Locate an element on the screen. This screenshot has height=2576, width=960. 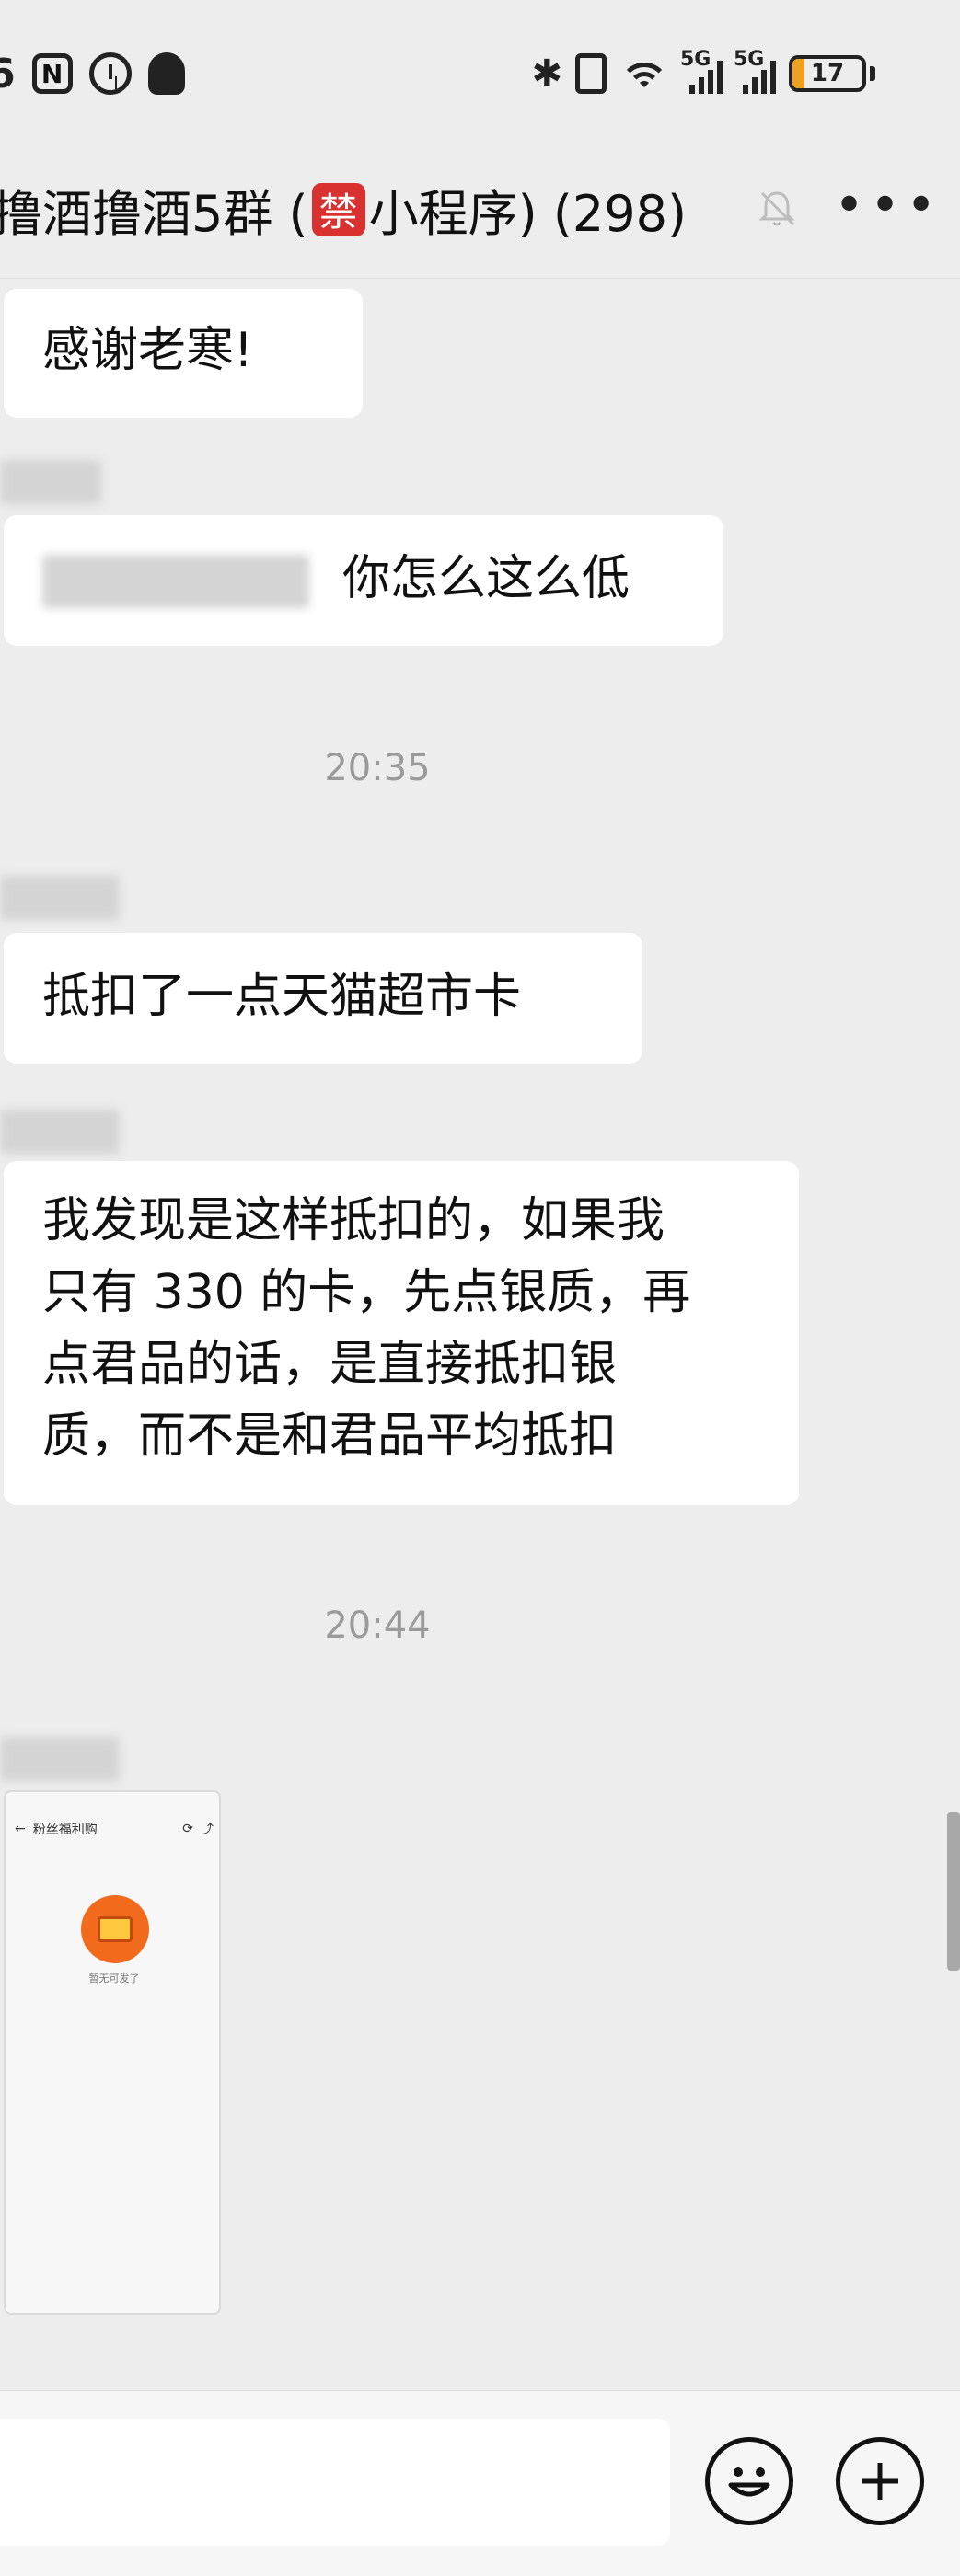
ban-emoji-icon: 禁 is located at coordinates (338, 209).